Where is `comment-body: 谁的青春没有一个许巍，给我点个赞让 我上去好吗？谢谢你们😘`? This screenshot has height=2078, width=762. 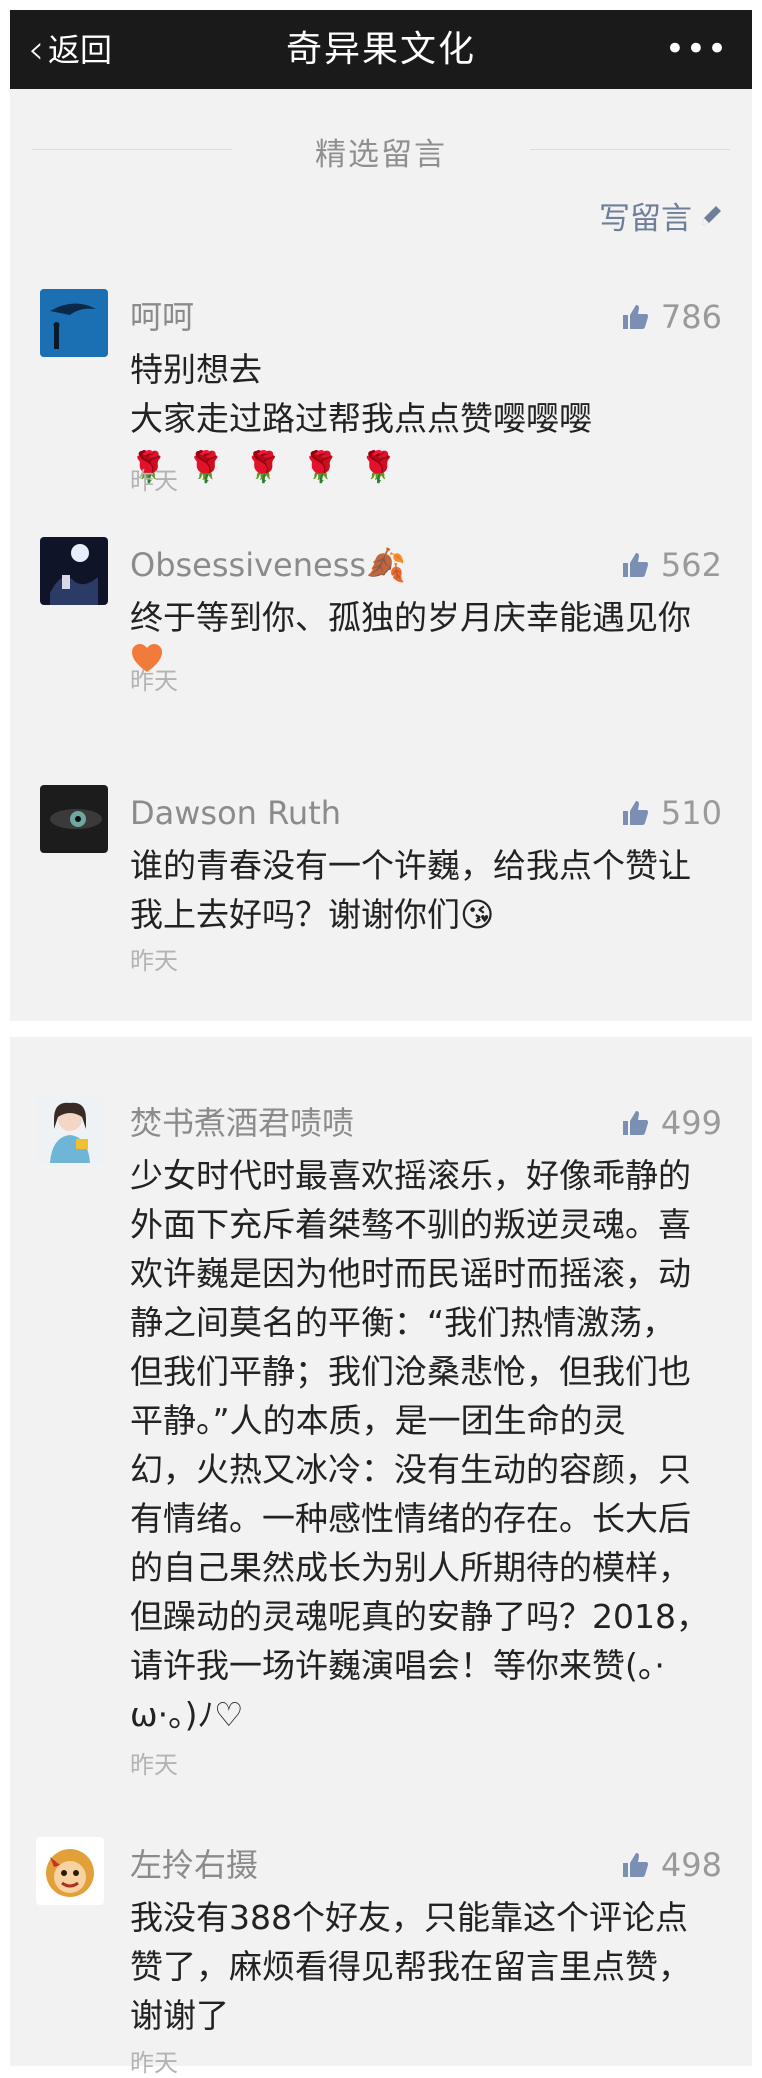 comment-body: 谁的青春没有一个许巍，给我点个赞让 我上去好吗？谢谢你们😘 is located at coordinates (430, 890).